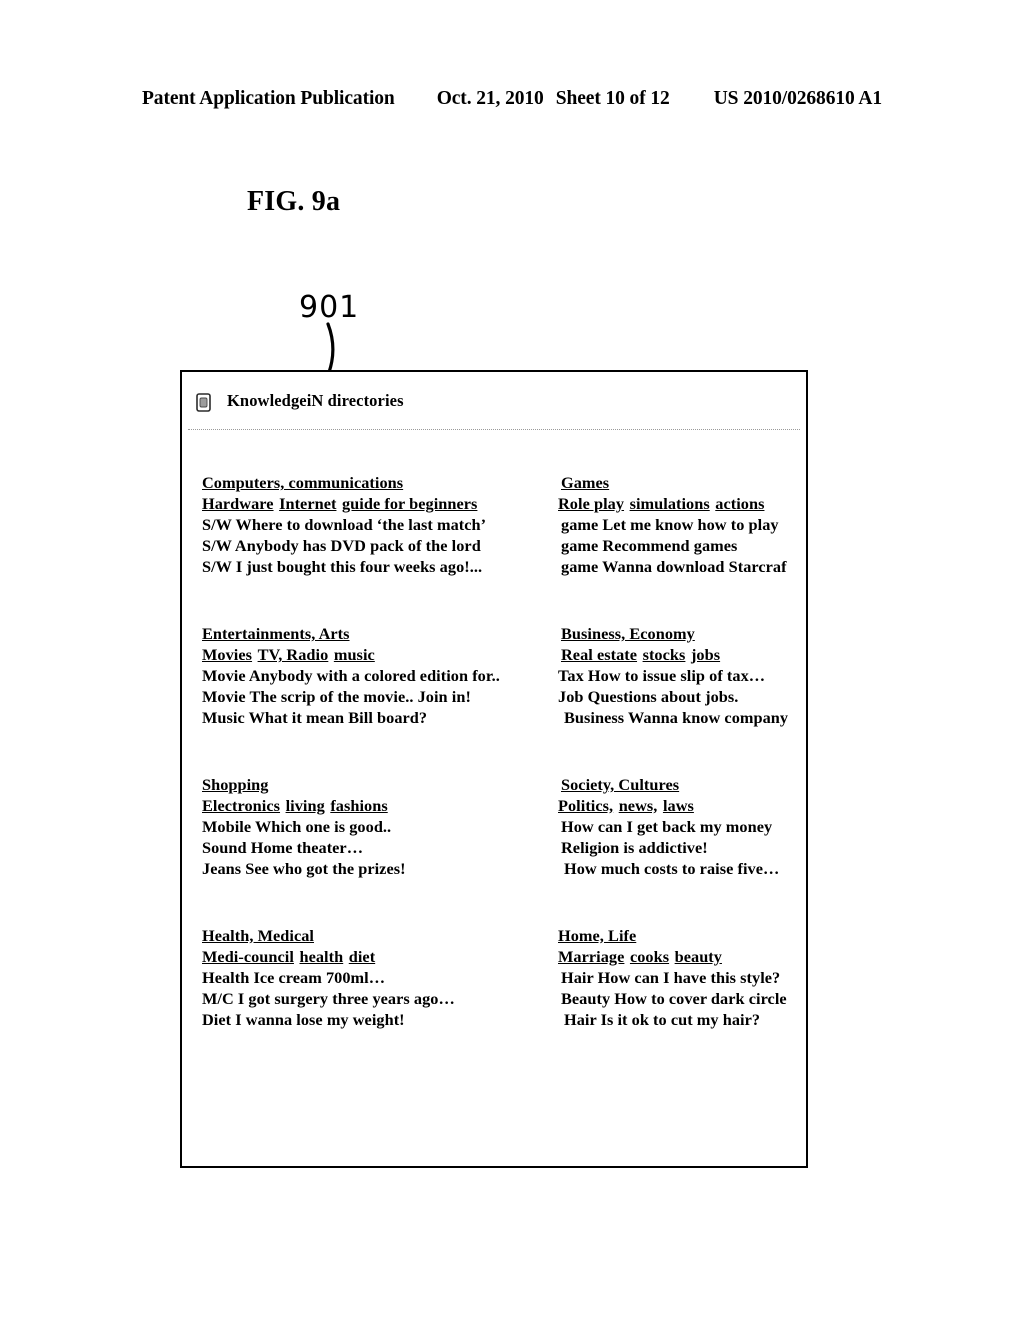 The width and height of the screenshot is (1024, 1320). What do you see at coordinates (678, 696) in the screenshot?
I see `directory-item: Job Questions about jobs.` at bounding box center [678, 696].